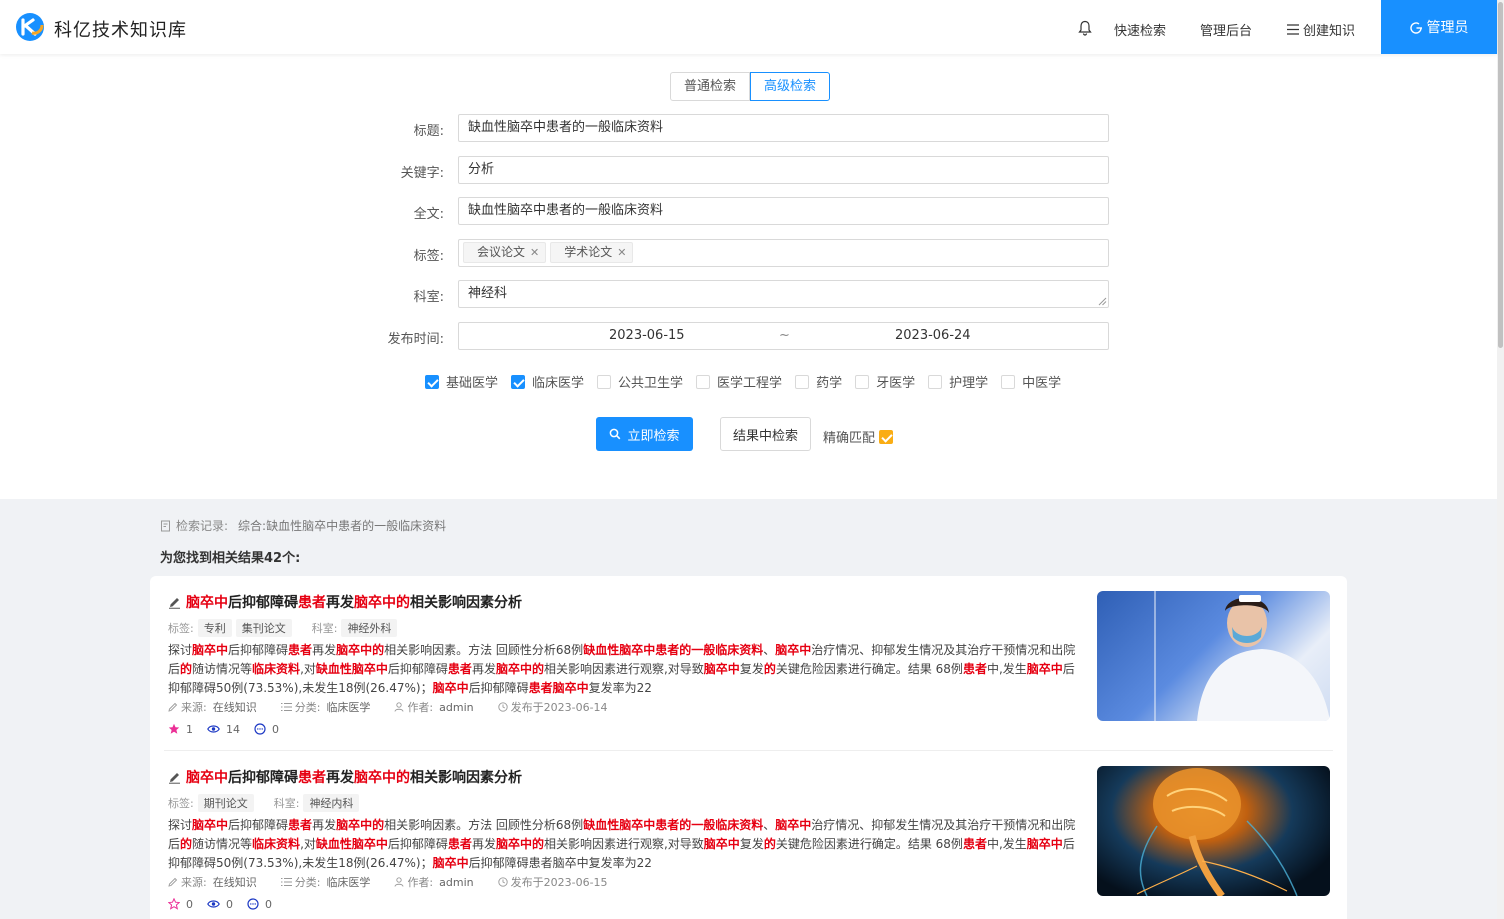 Image resolution: width=1504 pixels, height=919 pixels. What do you see at coordinates (214, 628) in the screenshot?
I see `tag-badge: 专利` at bounding box center [214, 628].